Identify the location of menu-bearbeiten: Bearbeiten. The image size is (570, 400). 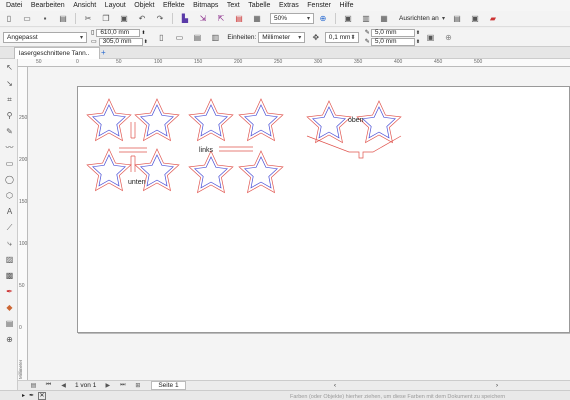
(48, 5).